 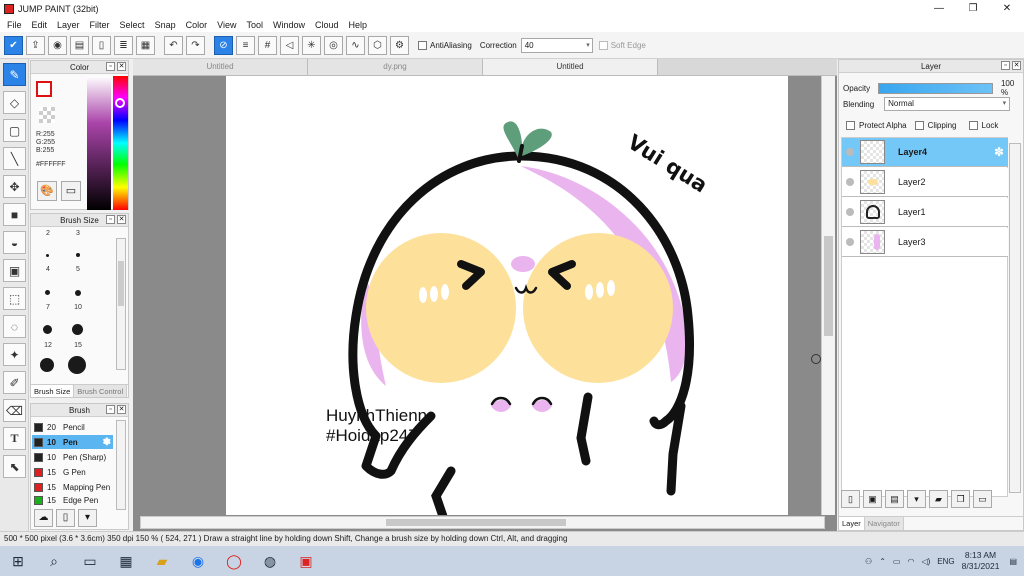 I want to click on snap-grid-icon: #, so click(x=267, y=45).